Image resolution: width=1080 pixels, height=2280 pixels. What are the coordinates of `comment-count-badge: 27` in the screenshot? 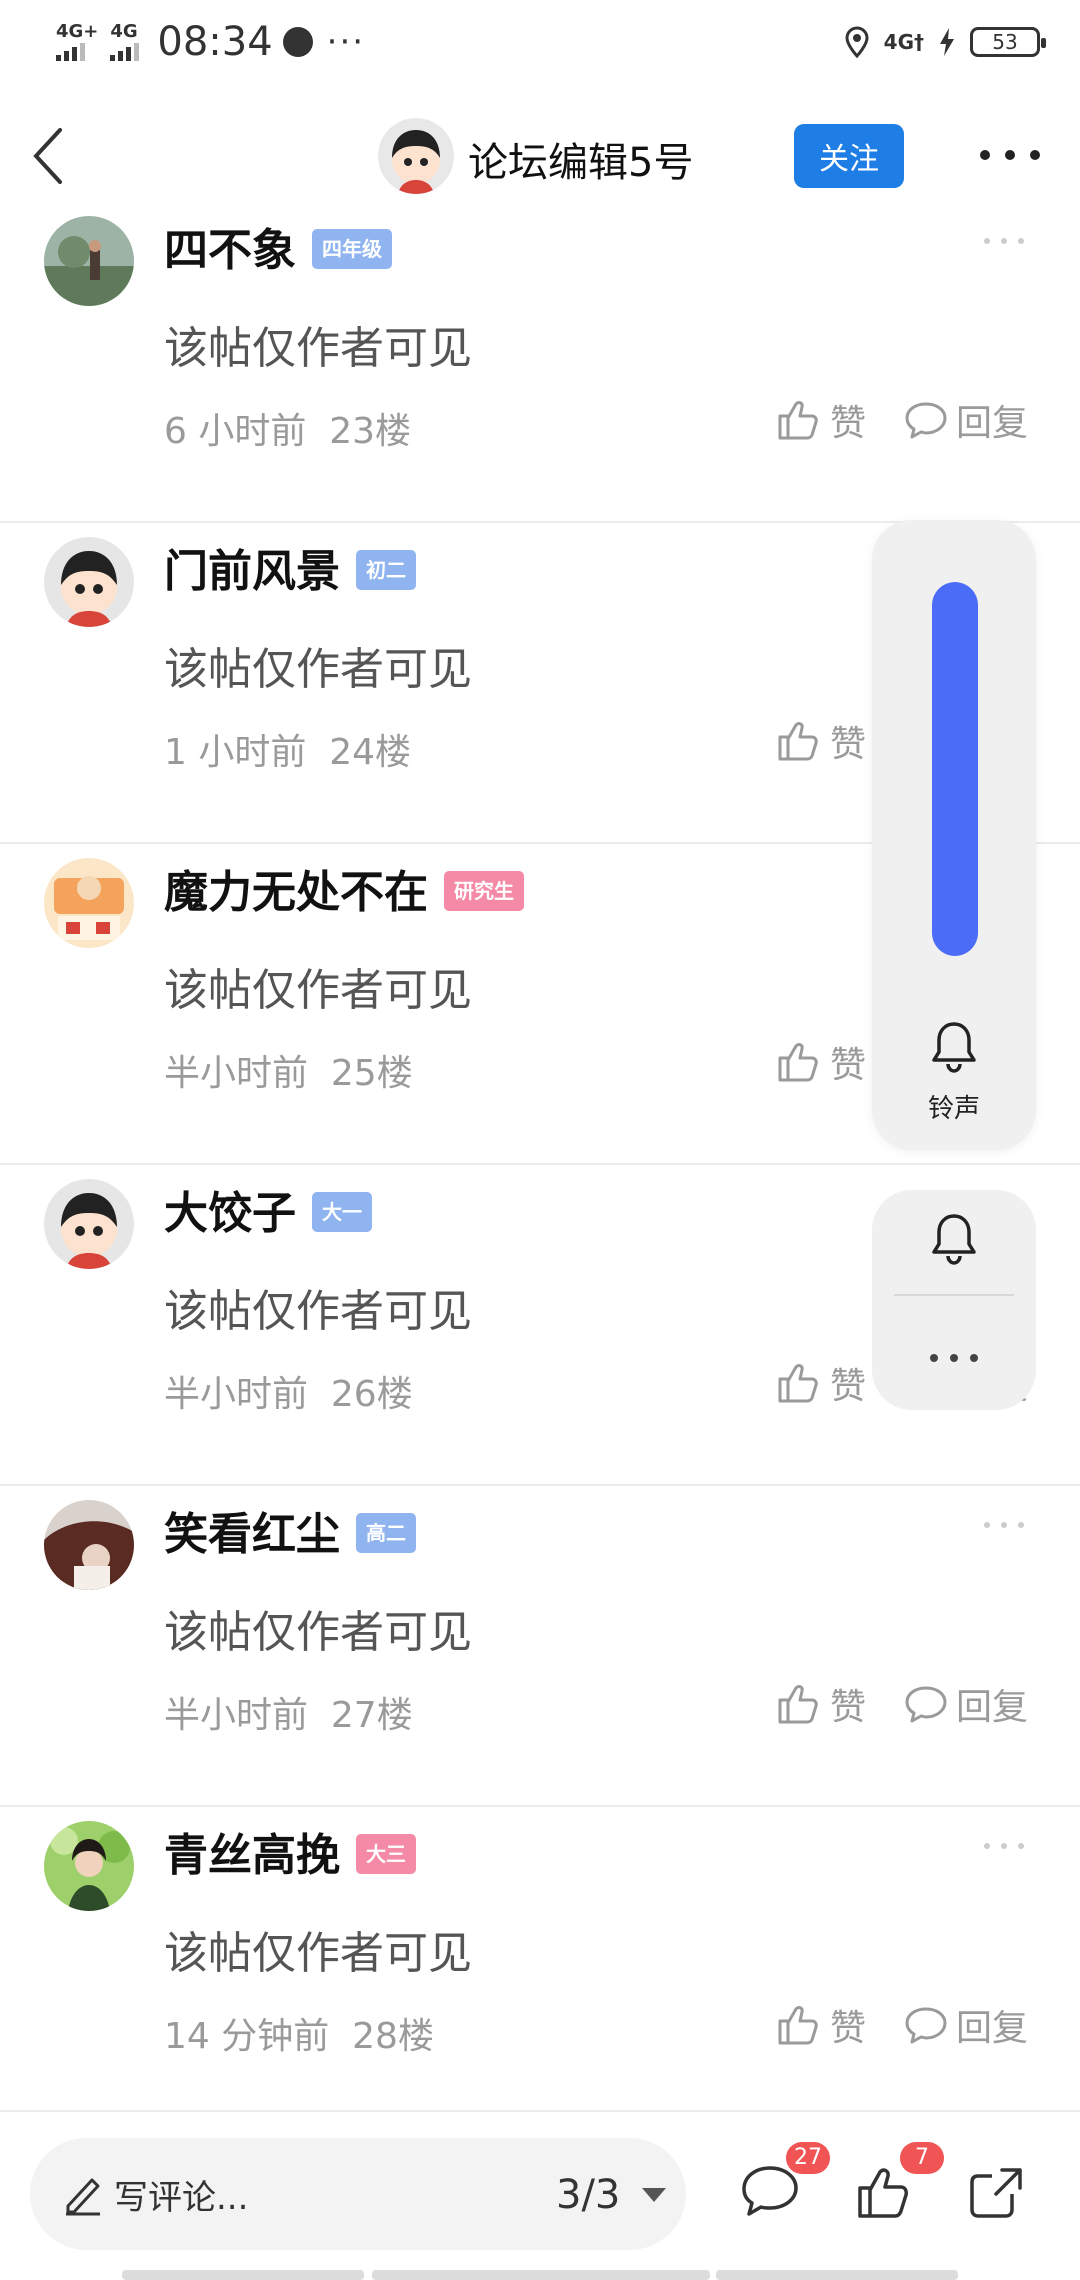 It's located at (808, 2158).